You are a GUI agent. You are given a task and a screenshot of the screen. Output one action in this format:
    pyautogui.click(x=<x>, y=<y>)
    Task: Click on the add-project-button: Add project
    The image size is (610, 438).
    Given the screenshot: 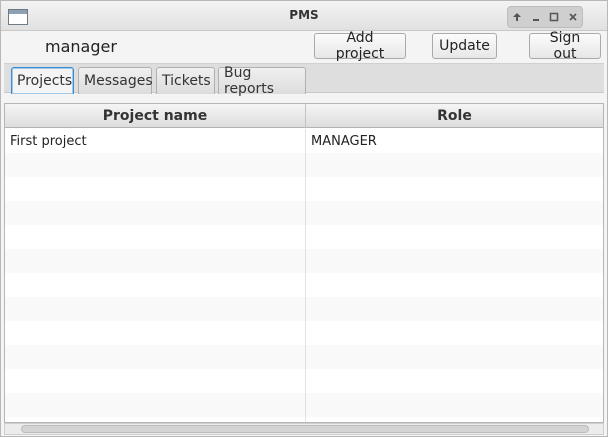 What is the action you would take?
    pyautogui.click(x=360, y=46)
    